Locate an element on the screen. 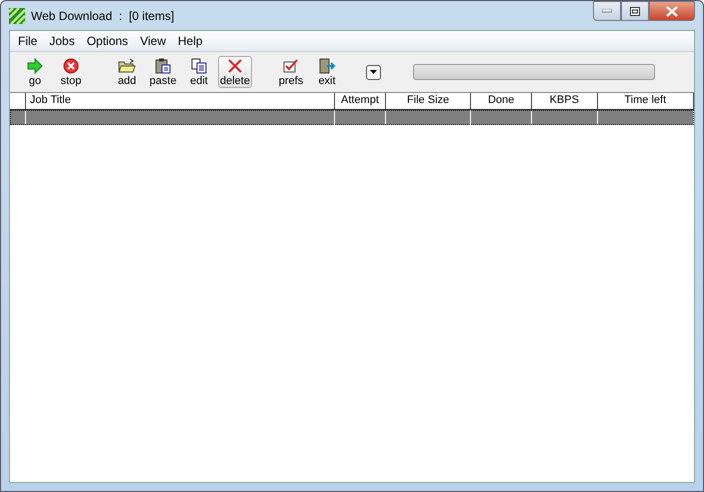 The height and width of the screenshot is (492, 704). stop-icon is located at coordinates (71, 66).